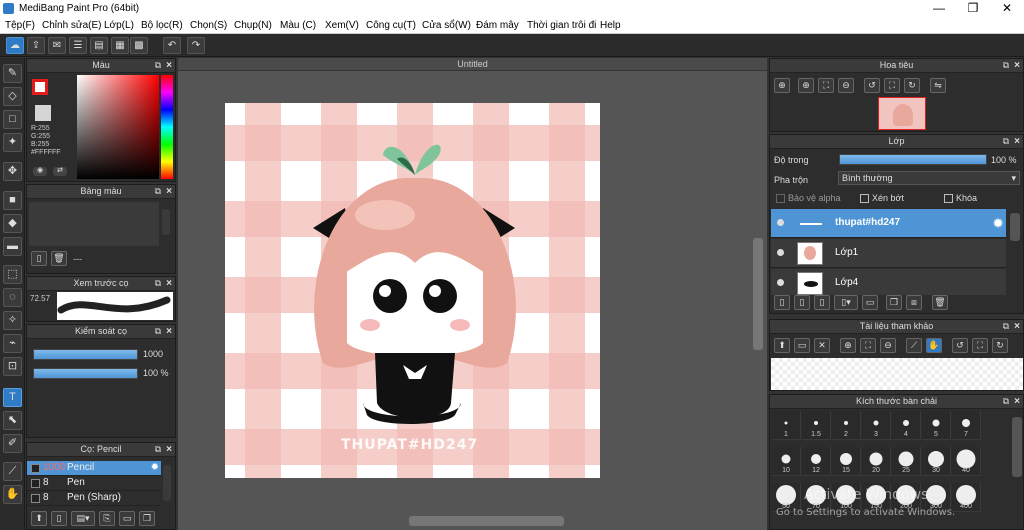 Image resolution: width=1024 pixels, height=530 pixels. What do you see at coordinates (147, 518) in the screenshot?
I see `duplicate-icon: ❐` at bounding box center [147, 518].